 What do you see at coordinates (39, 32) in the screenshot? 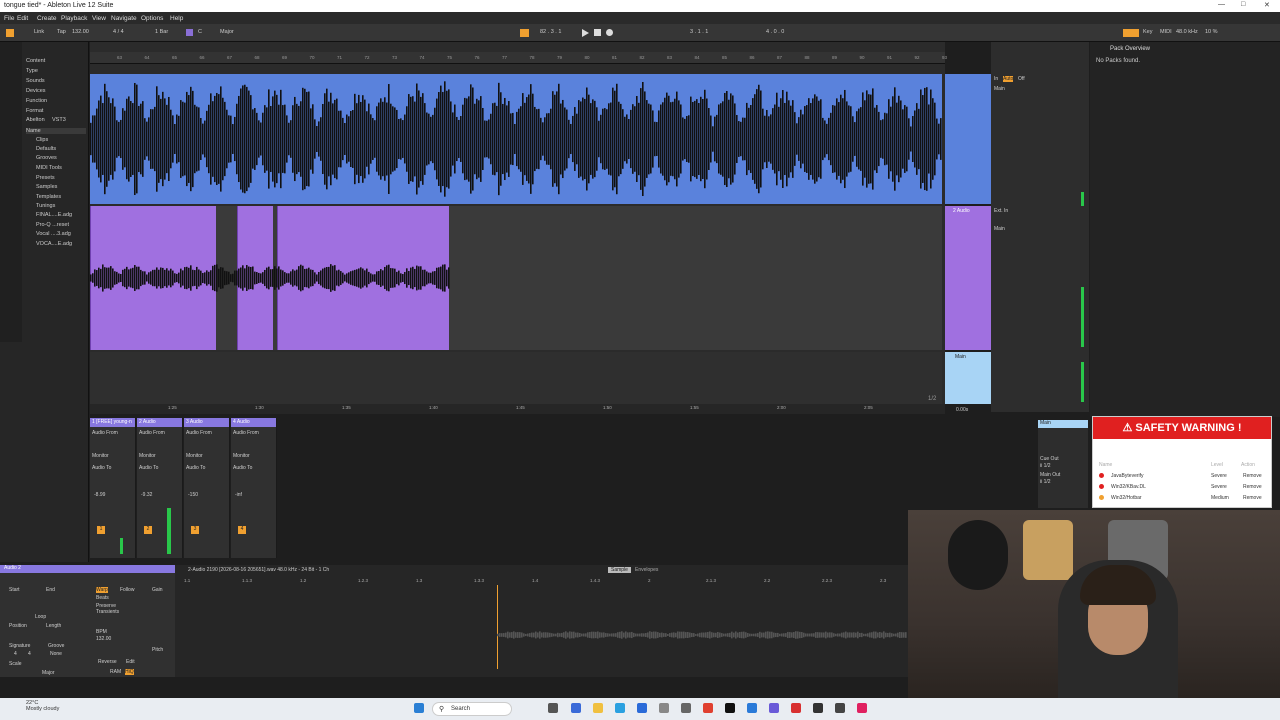
I see `link-button: Link` at bounding box center [39, 32].